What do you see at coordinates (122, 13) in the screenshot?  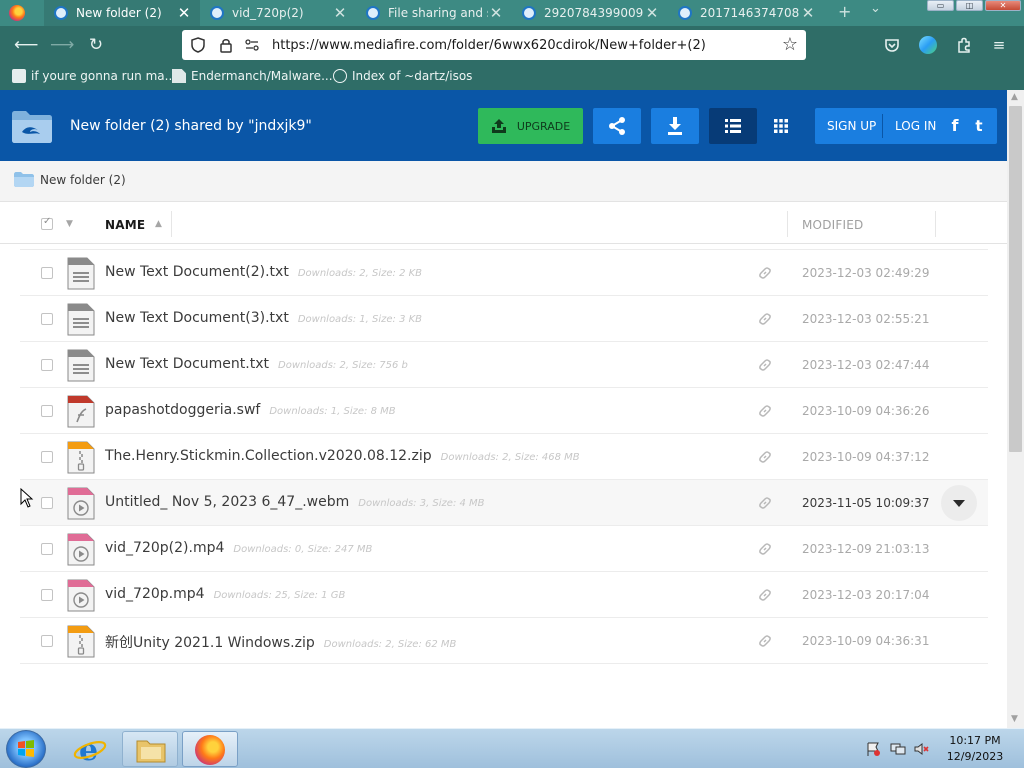 I see `tab-new-folder: New folder (2) ✕` at bounding box center [122, 13].